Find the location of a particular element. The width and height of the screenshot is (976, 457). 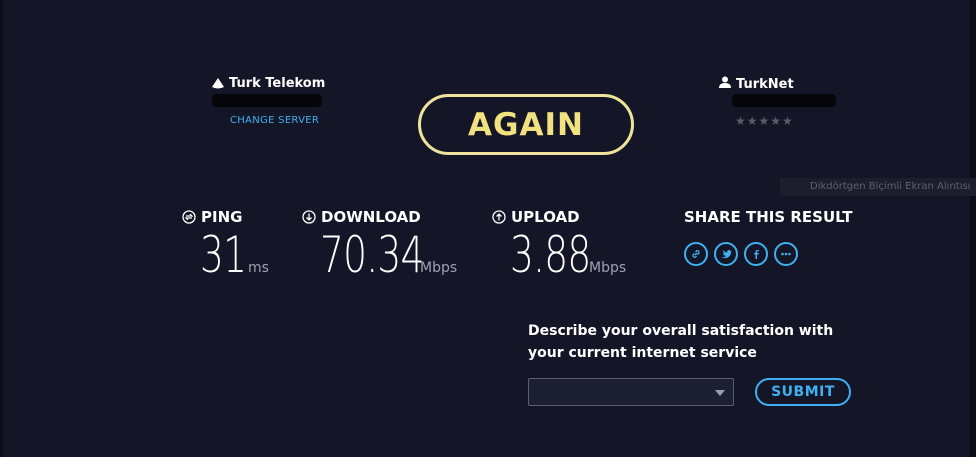

chevron-down-icon is located at coordinates (720, 393).